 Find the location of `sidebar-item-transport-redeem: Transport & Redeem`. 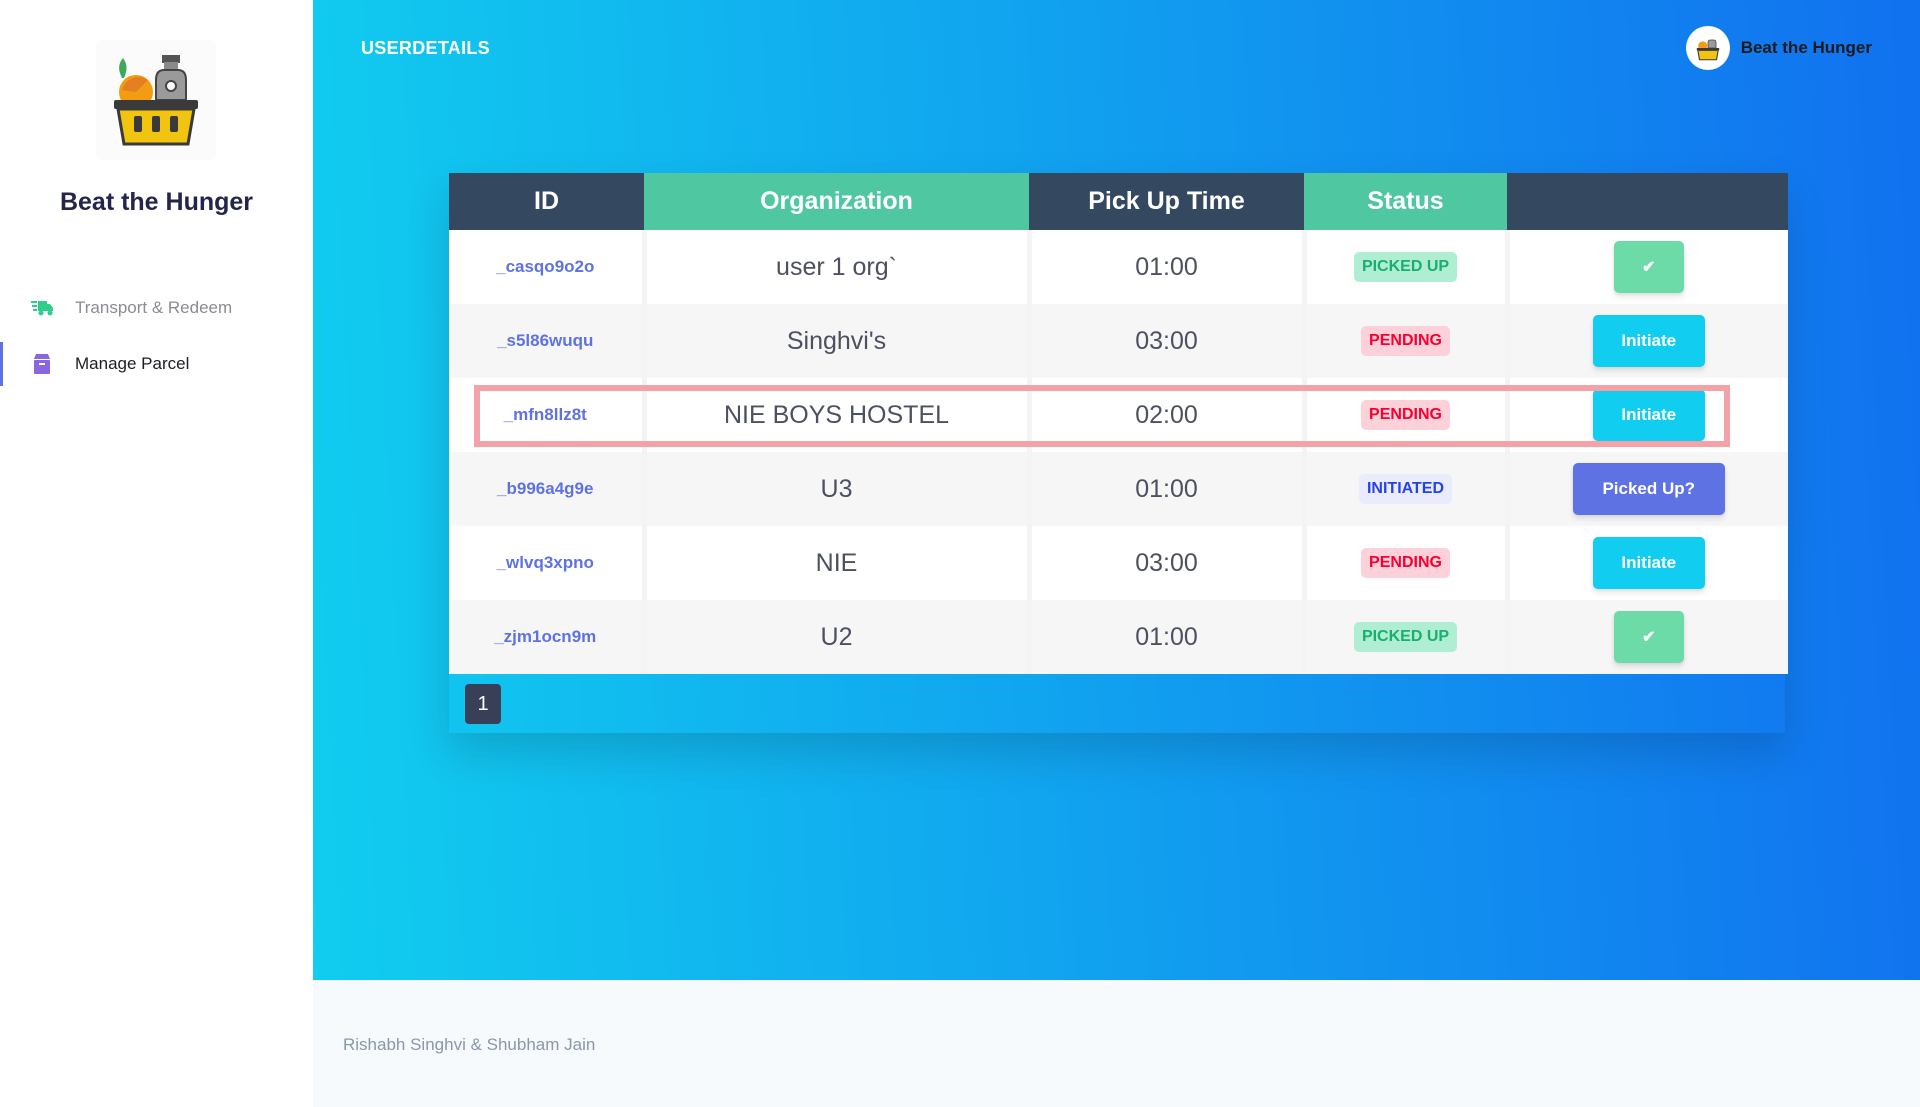

sidebar-item-transport-redeem: Transport & Redeem is located at coordinates (156, 308).